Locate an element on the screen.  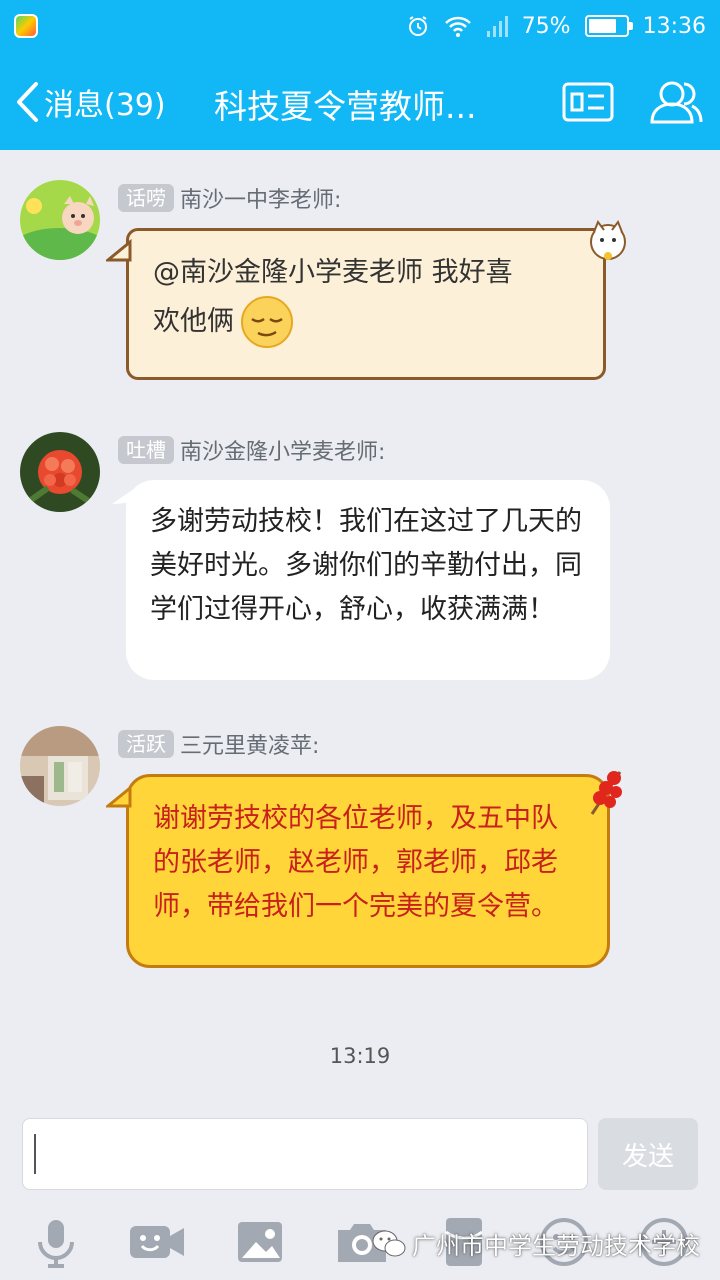
microphone-icon is located at coordinates (56, 1244).